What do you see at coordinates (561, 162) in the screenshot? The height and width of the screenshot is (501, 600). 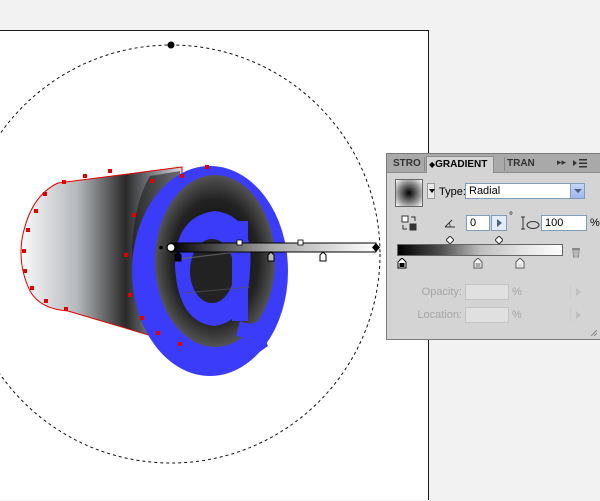 I see `collapse-panel-icon: ▸▸` at bounding box center [561, 162].